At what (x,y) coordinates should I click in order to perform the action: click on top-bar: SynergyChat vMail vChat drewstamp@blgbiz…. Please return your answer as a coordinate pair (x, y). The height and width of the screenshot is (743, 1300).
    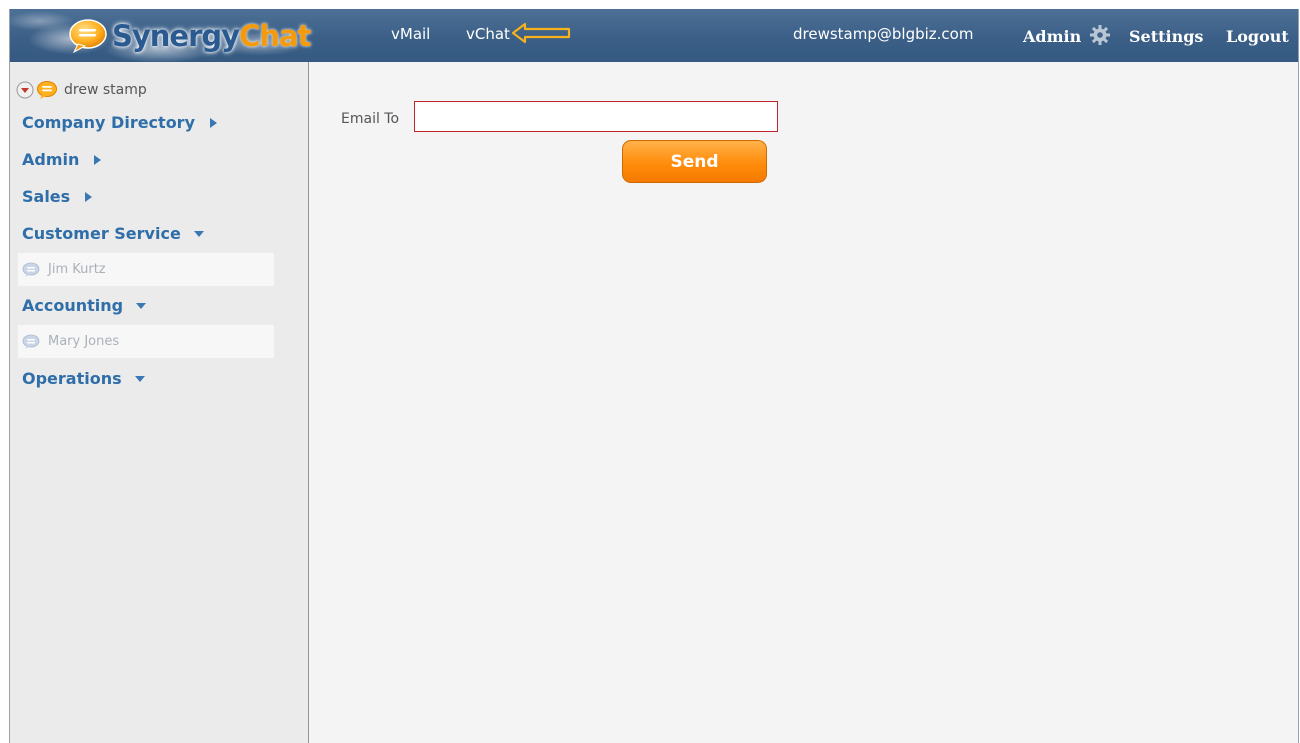
    Looking at the image, I should click on (654, 35).